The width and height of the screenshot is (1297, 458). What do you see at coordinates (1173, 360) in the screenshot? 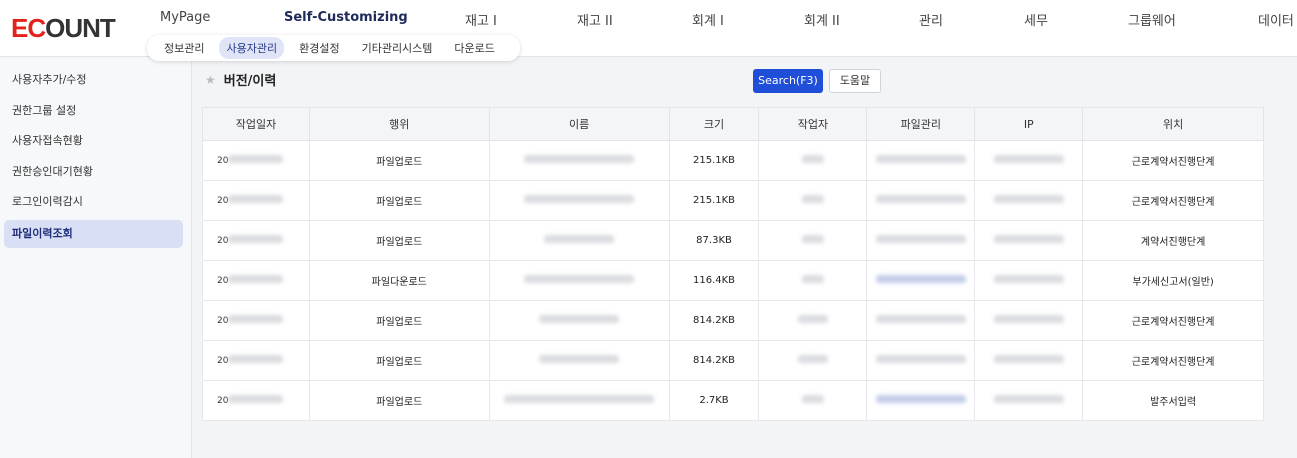
I see `location-cell: 근로계약서진행단계` at bounding box center [1173, 360].